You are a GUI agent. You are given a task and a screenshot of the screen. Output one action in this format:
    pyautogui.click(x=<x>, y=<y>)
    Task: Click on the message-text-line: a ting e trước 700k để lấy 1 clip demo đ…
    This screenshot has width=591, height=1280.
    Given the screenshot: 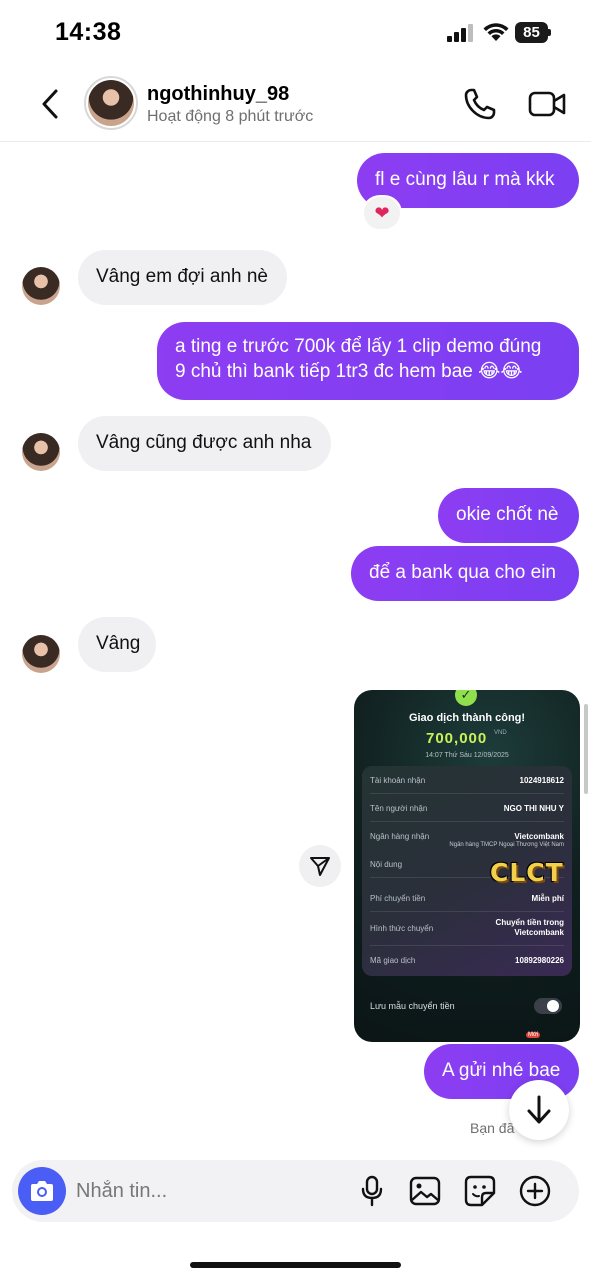 What is the action you would take?
    pyautogui.click(x=358, y=346)
    